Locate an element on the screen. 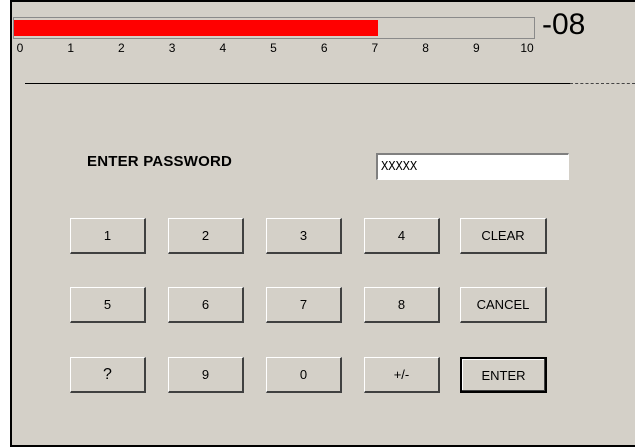 The height and width of the screenshot is (447, 635). password-input: XXXXX is located at coordinates (472, 166).